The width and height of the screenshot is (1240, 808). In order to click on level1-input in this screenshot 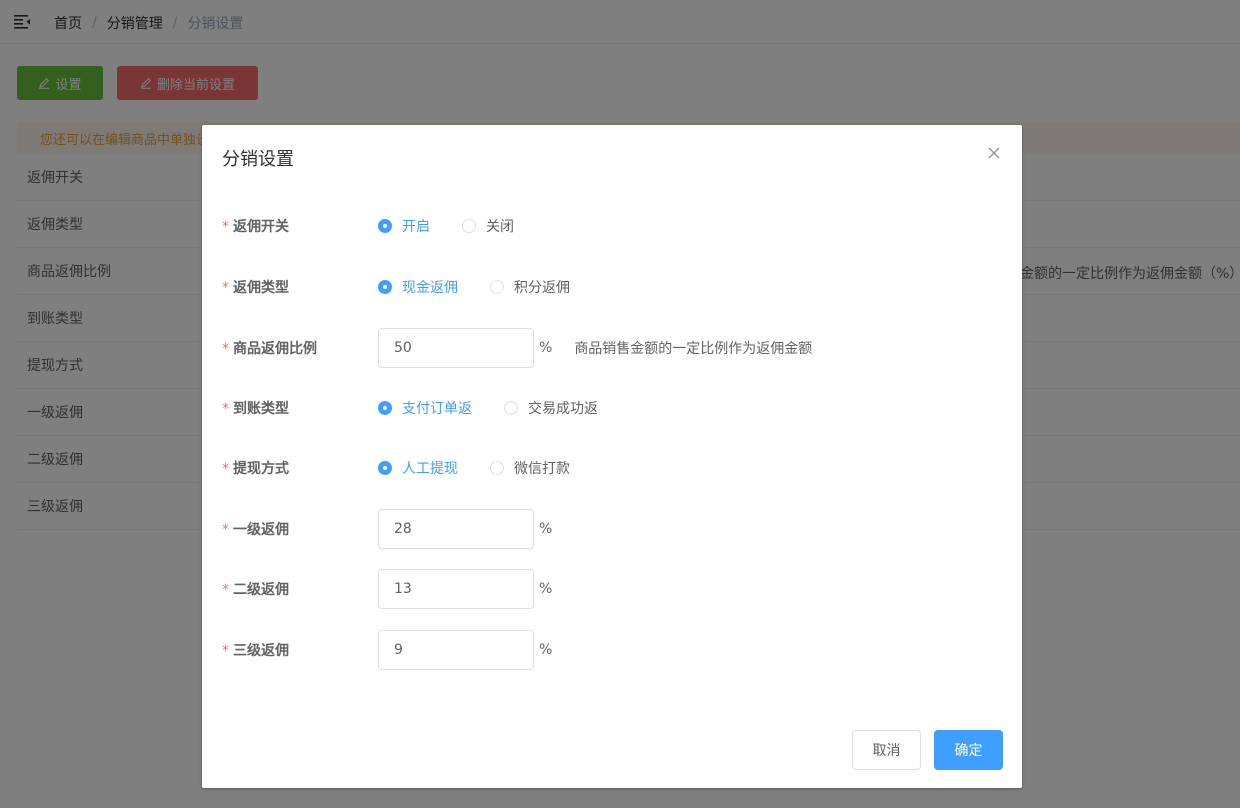, I will do `click(456, 529)`.